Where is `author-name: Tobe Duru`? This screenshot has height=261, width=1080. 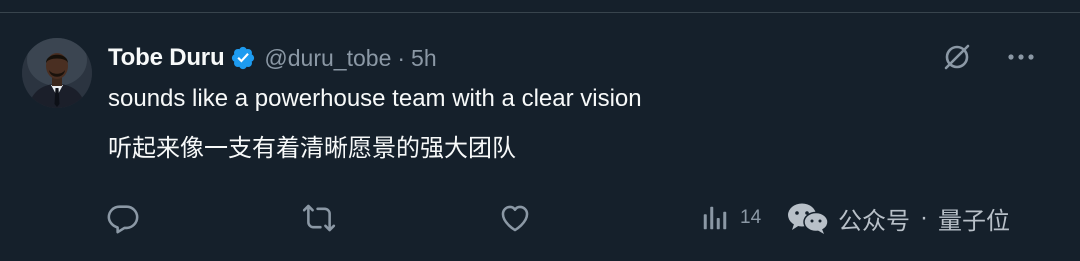 author-name: Tobe Duru is located at coordinates (166, 58).